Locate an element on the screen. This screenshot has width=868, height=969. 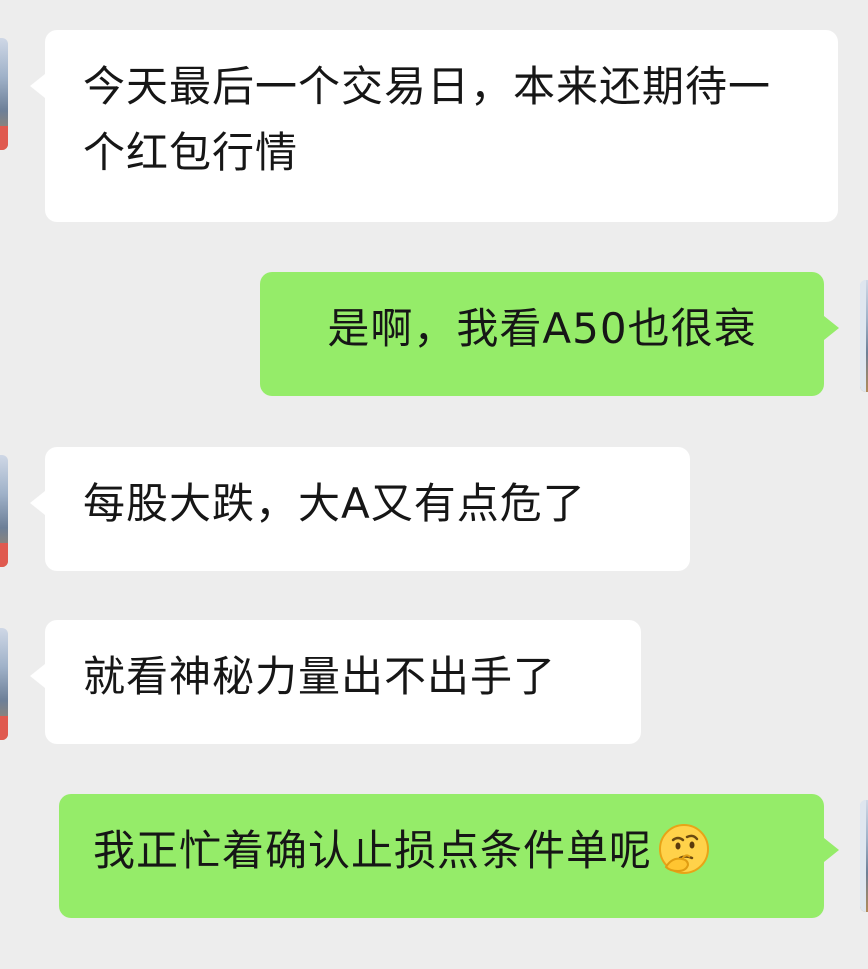
message-bubble-outgoing: 是啊，我看A50也很衰 is located at coordinates (549, 334).